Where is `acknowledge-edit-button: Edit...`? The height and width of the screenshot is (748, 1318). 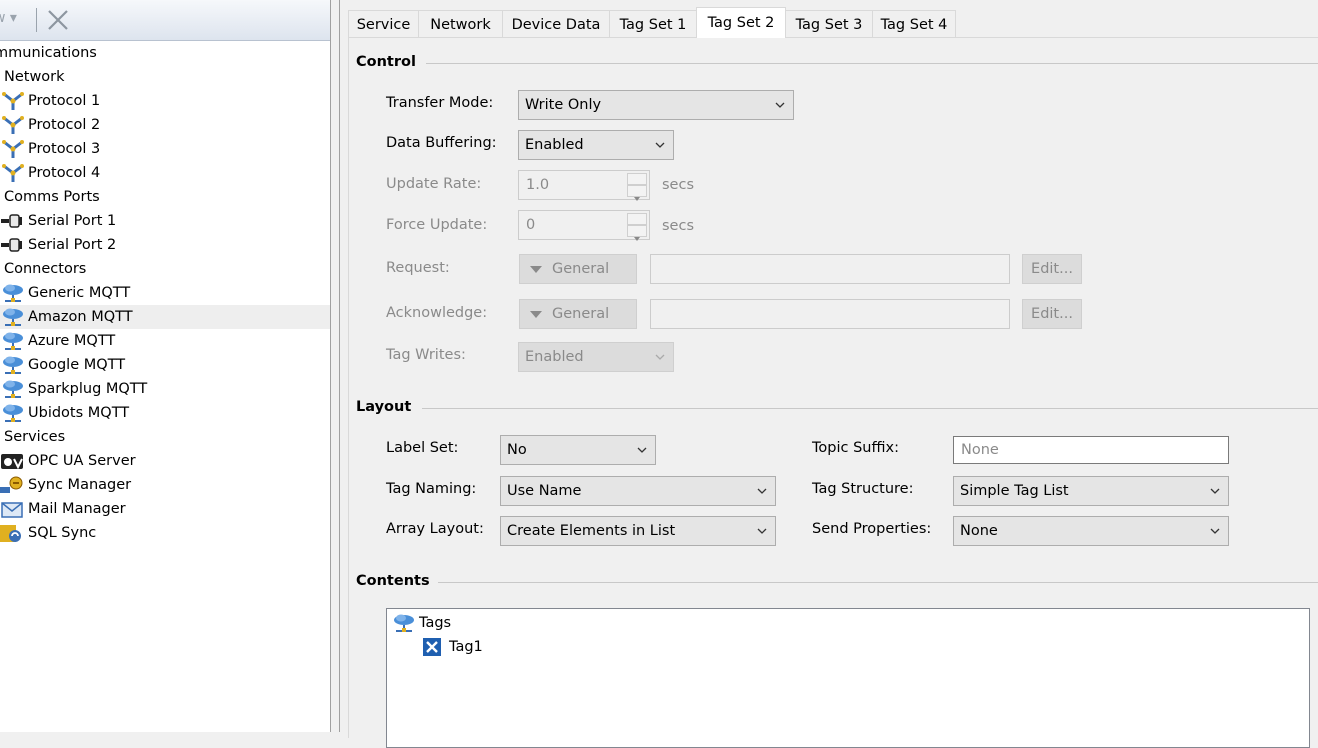
acknowledge-edit-button: Edit... is located at coordinates (1052, 314).